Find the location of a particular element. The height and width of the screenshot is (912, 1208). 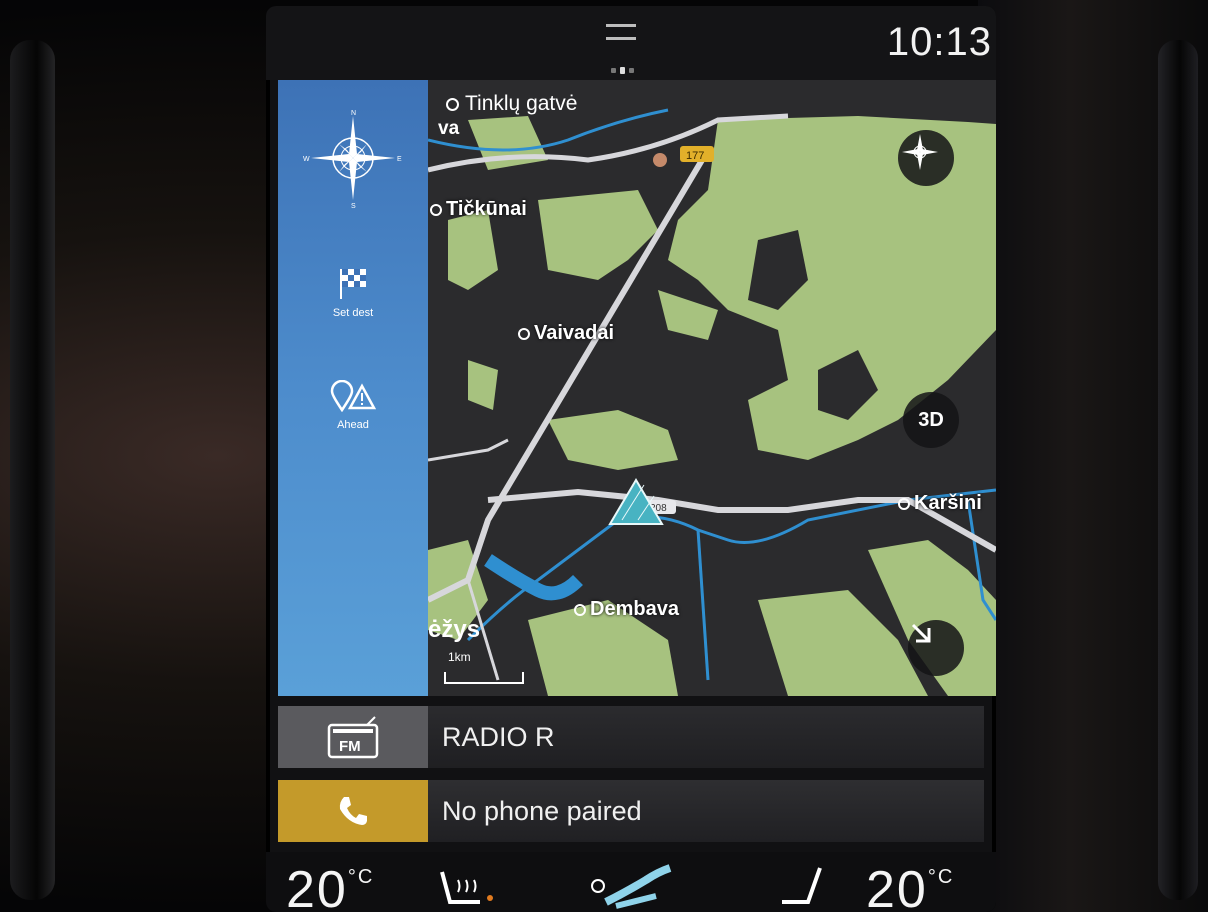

map-orientation-button is located at coordinates (926, 158).